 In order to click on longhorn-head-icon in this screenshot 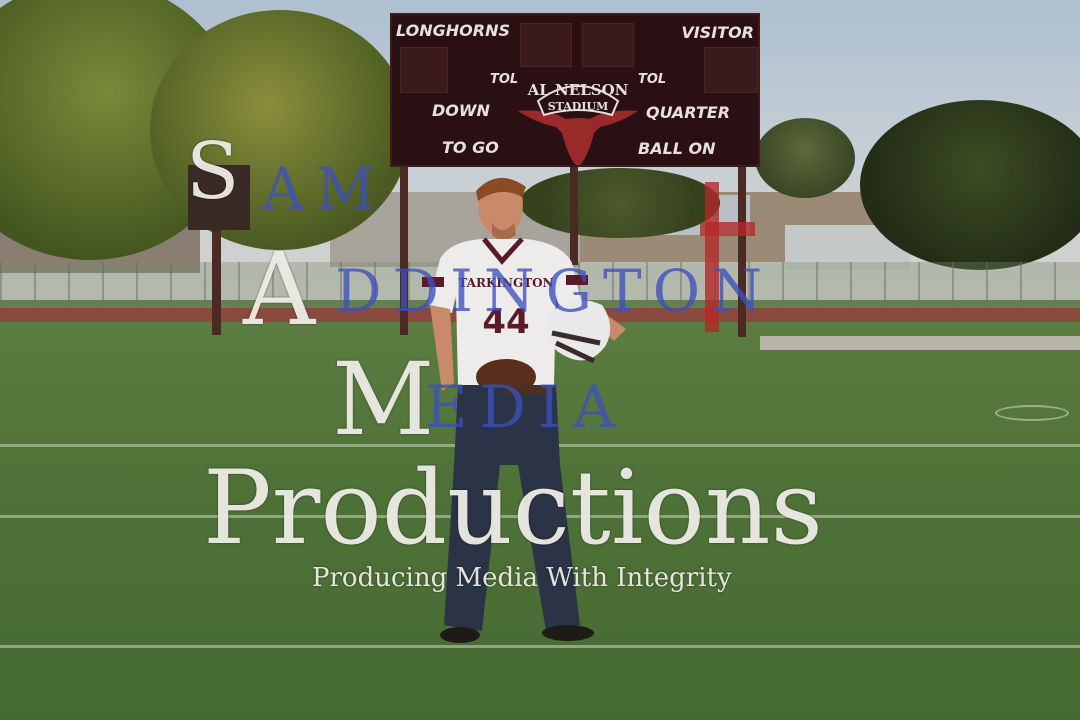, I will do `click(578, 137)`.